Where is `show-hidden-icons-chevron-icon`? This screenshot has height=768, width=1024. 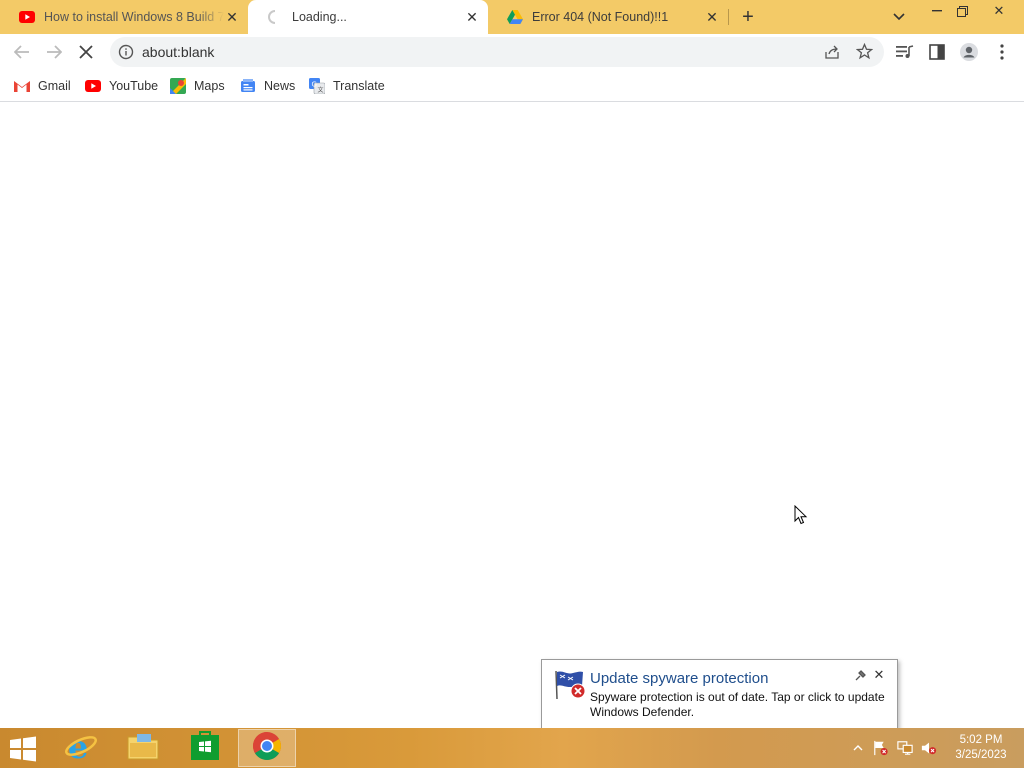 show-hidden-icons-chevron-icon is located at coordinates (858, 748).